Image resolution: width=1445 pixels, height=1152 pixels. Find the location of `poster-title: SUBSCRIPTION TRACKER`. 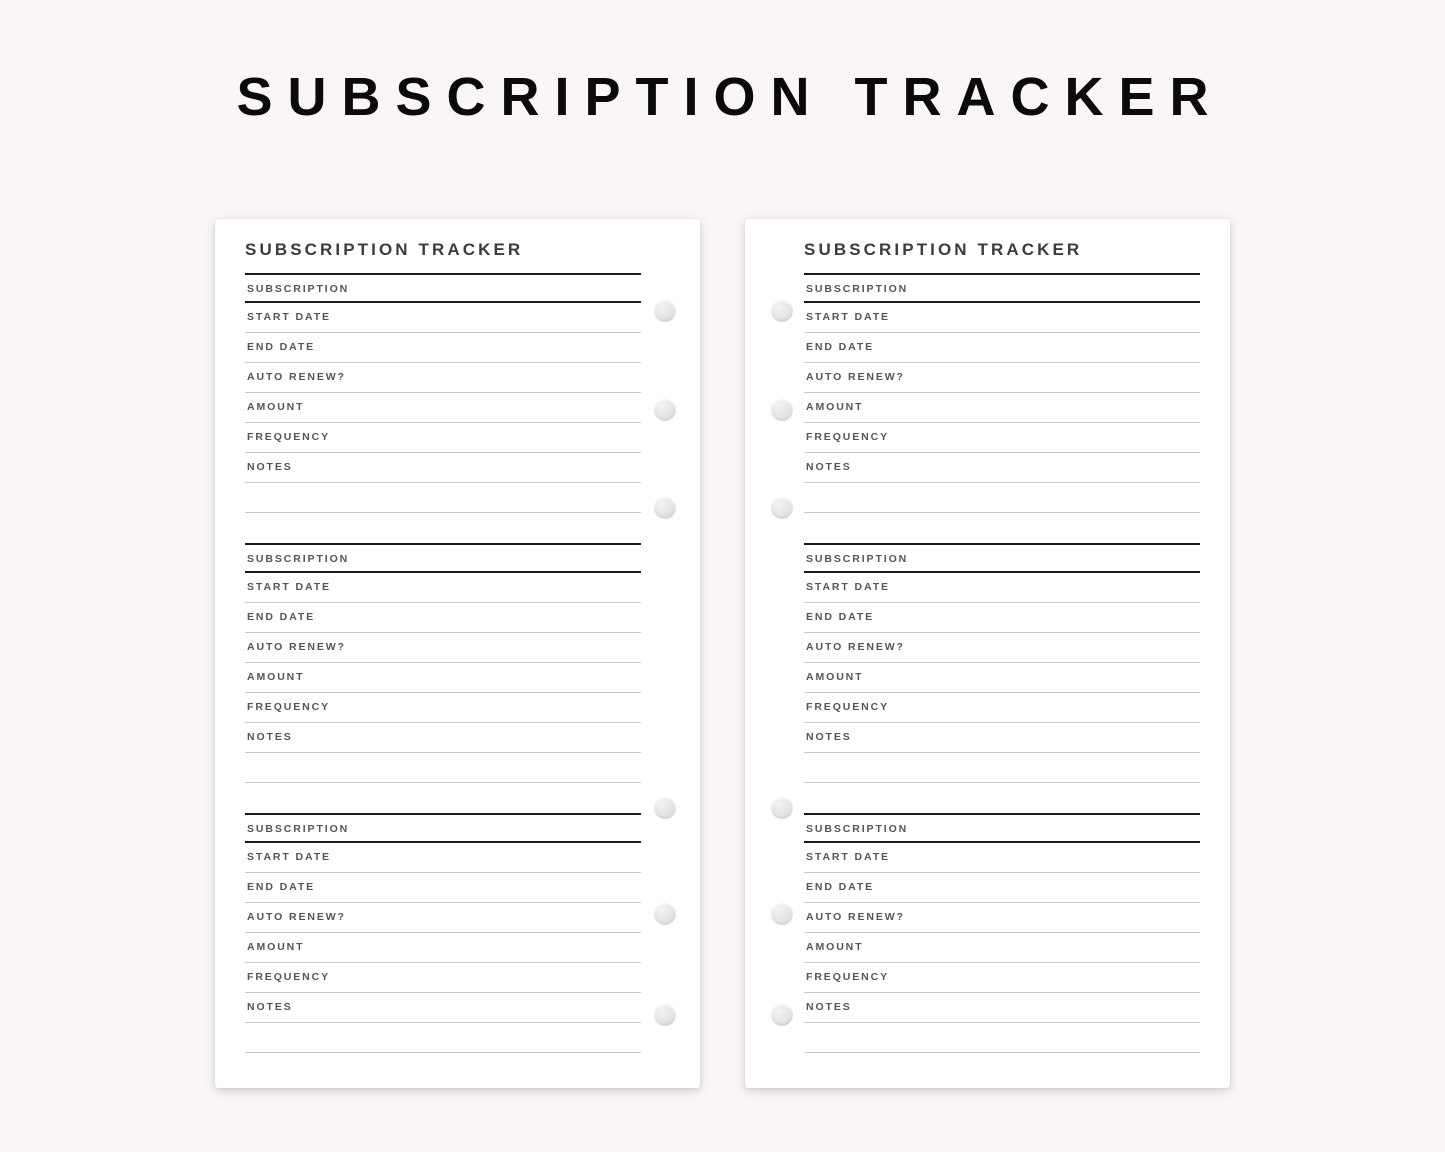

poster-title: SUBSCRIPTION TRACKER is located at coordinates (730, 97).